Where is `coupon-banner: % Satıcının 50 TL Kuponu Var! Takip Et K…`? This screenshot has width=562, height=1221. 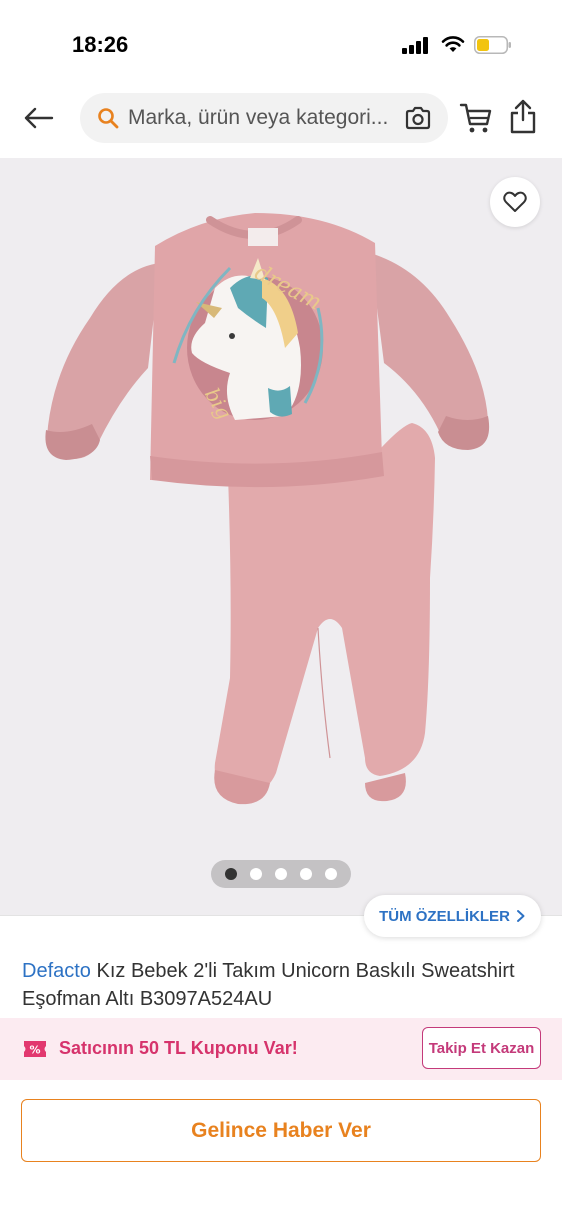 coupon-banner: % Satıcının 50 TL Kuponu Var! Takip Et K… is located at coordinates (281, 1049).